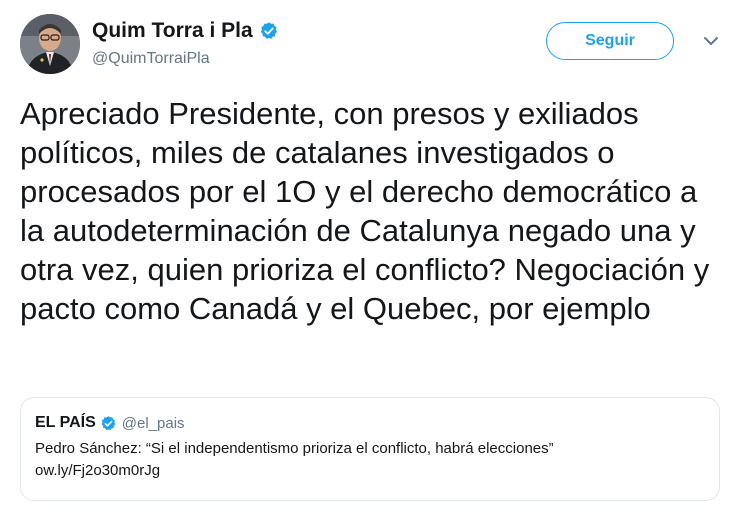 The width and height of the screenshot is (753, 524). I want to click on display-name-row: Quim Torra i Pla, so click(185, 31).